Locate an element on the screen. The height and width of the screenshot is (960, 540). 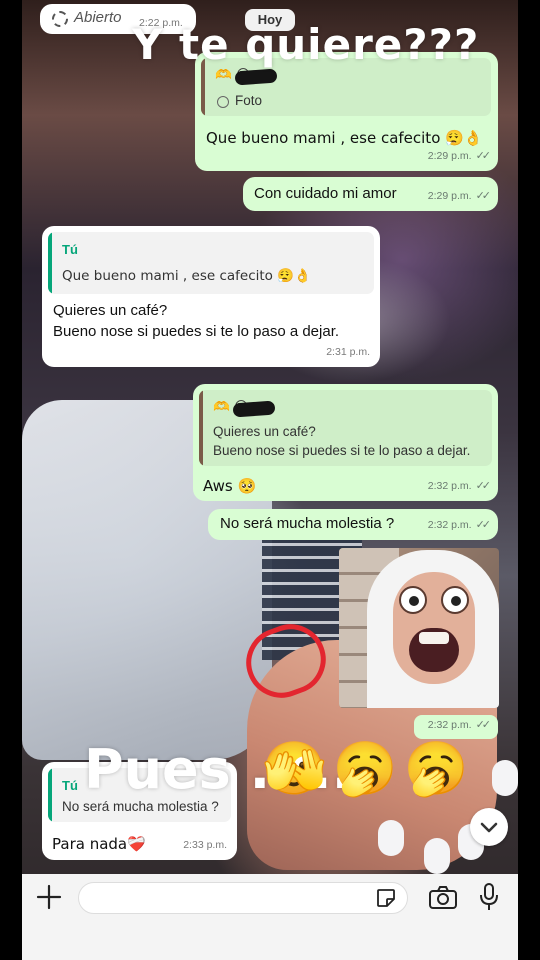
input-bar is located at coordinates (270, 917).